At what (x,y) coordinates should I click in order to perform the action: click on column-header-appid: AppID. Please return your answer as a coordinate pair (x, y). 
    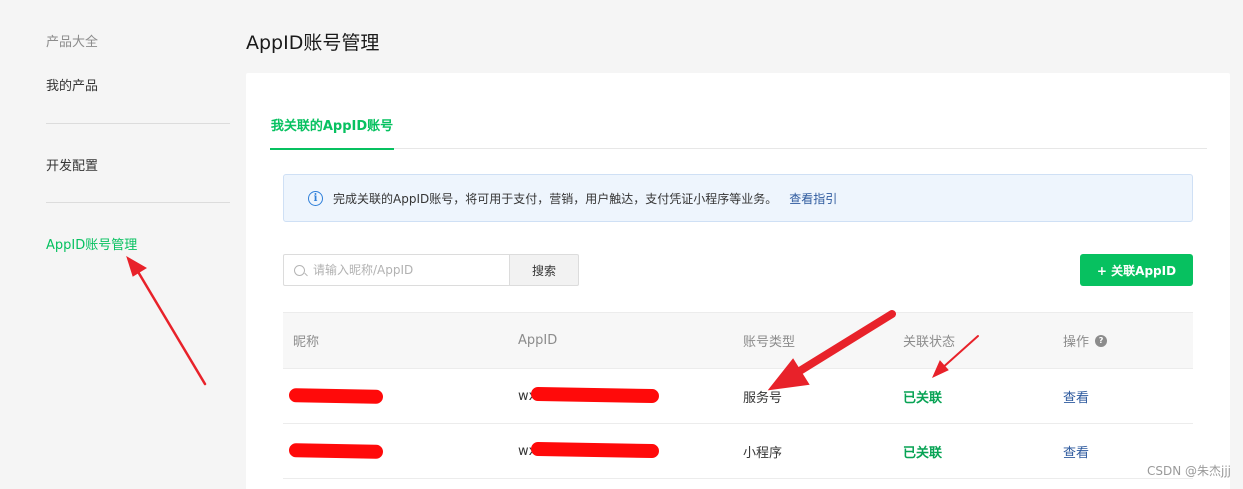
    Looking at the image, I should click on (538, 340).